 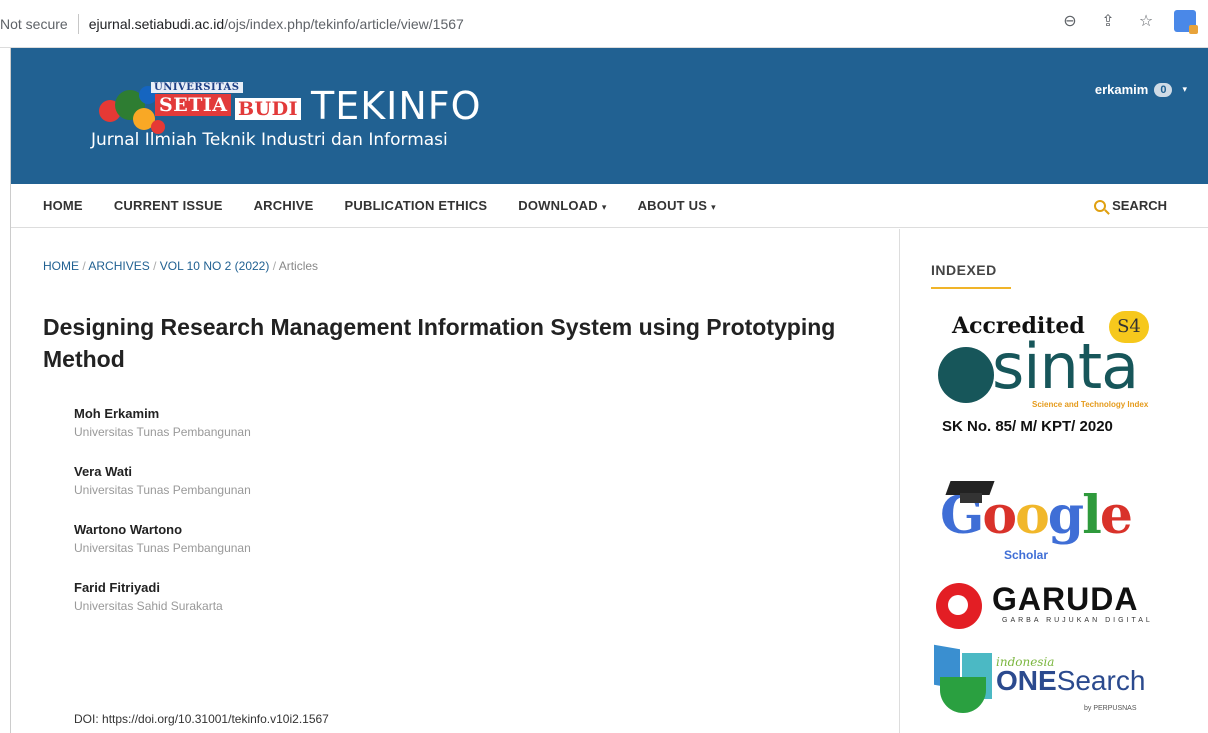 What do you see at coordinates (1108, 21) in the screenshot?
I see `share-icon: ⇪` at bounding box center [1108, 21].